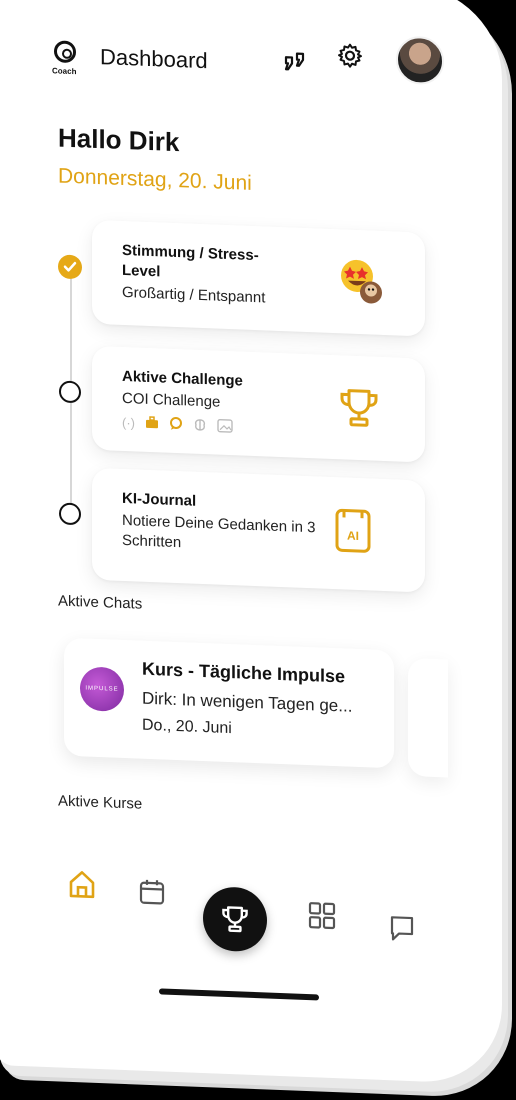 The height and width of the screenshot is (1100, 516). What do you see at coordinates (152, 425) in the screenshot?
I see `briefcase-icon` at bounding box center [152, 425].